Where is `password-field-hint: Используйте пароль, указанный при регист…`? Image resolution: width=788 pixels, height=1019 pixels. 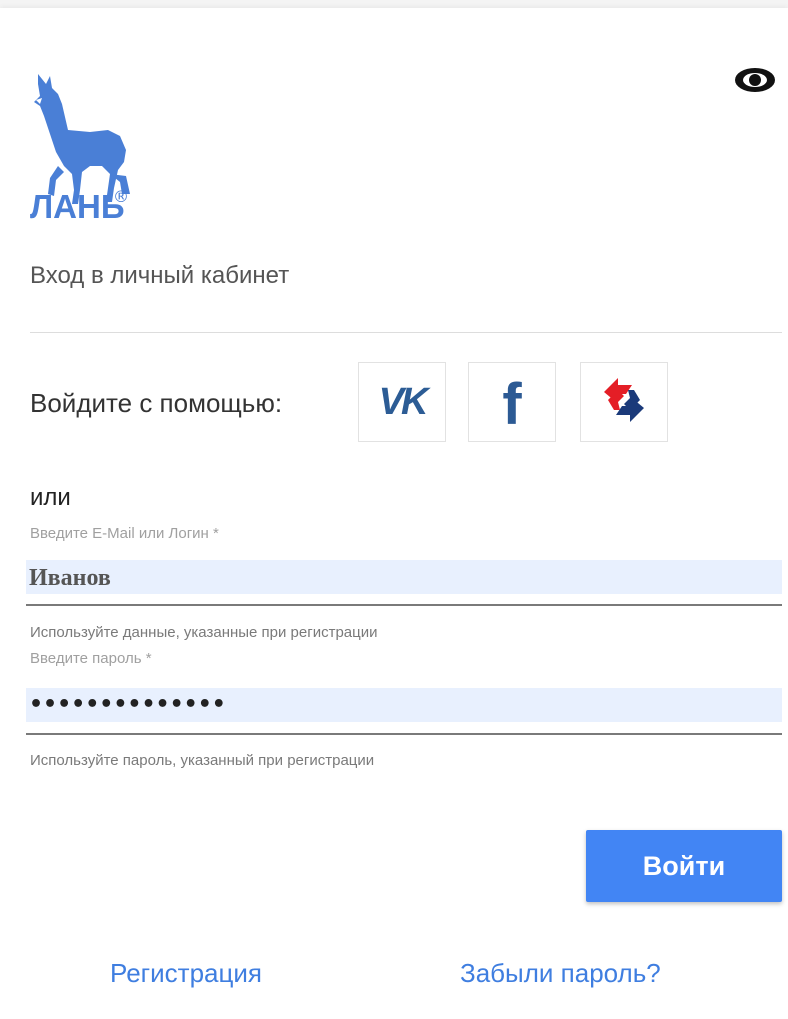 password-field-hint: Используйте пароль, указанный при регист… is located at coordinates (202, 760).